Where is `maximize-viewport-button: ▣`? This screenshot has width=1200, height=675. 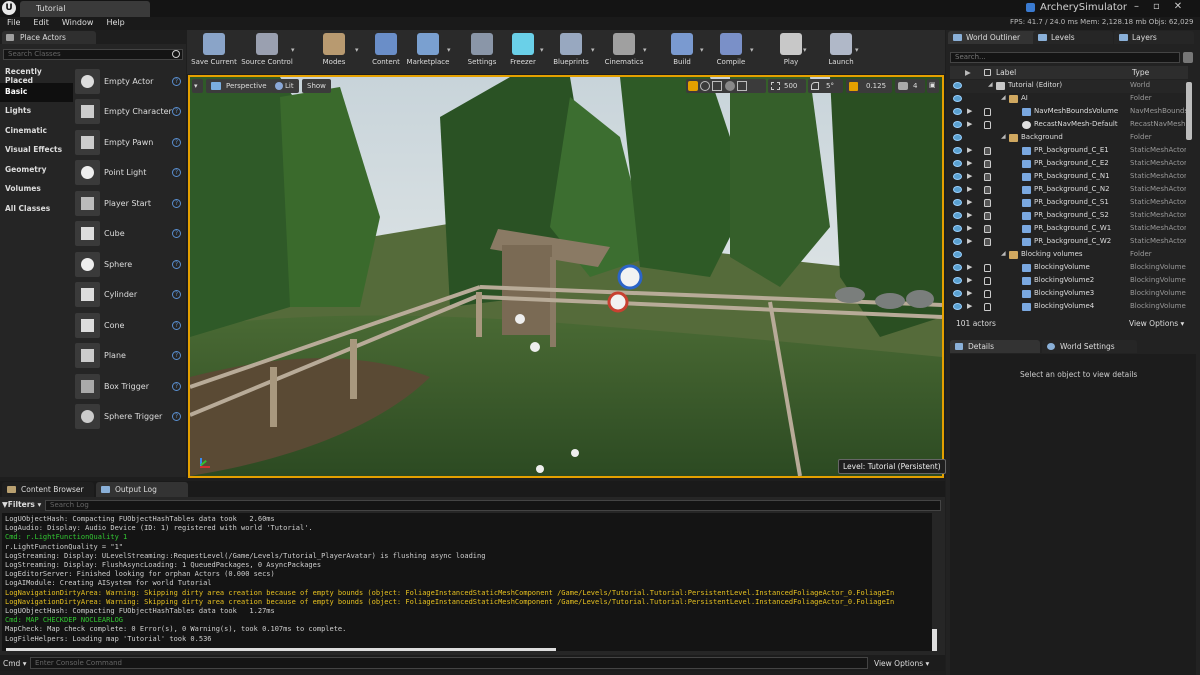
maximize-viewport-button: ▣ is located at coordinates (933, 86).